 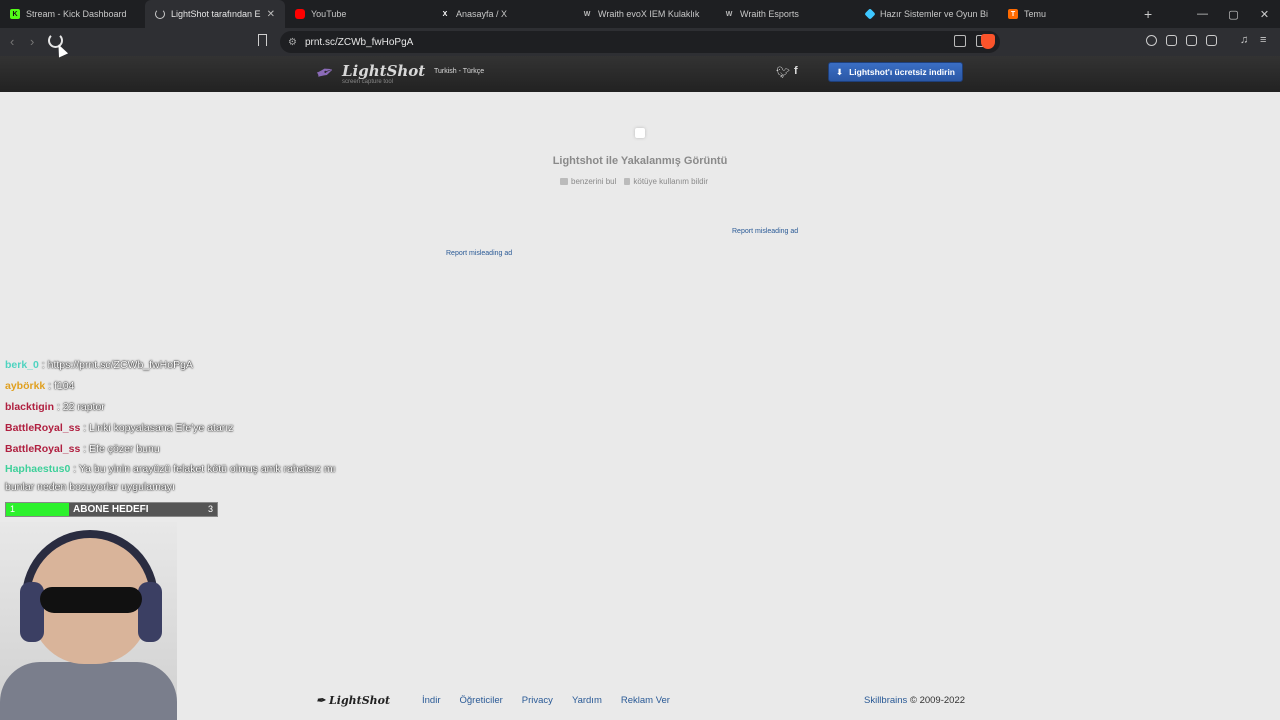 I want to click on language-selector: Turkish - Türkçe, so click(x=459, y=71).